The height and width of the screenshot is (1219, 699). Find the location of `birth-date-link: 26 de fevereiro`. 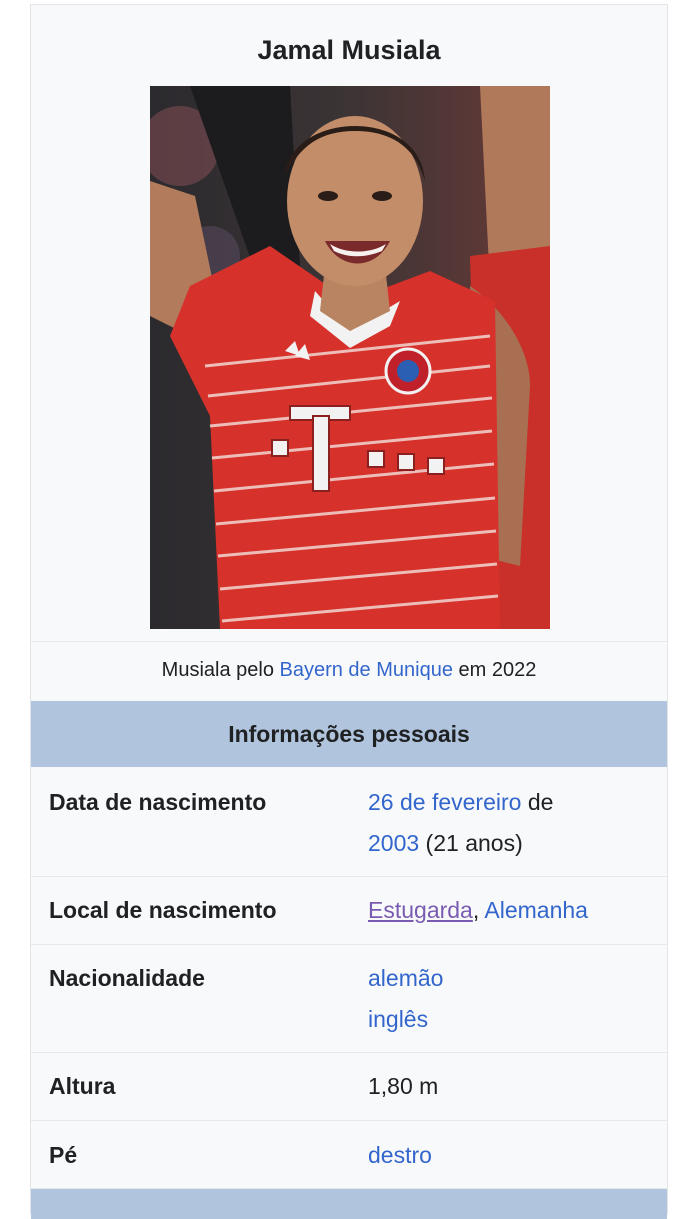

birth-date-link: 26 de fevereiro is located at coordinates (444, 802).